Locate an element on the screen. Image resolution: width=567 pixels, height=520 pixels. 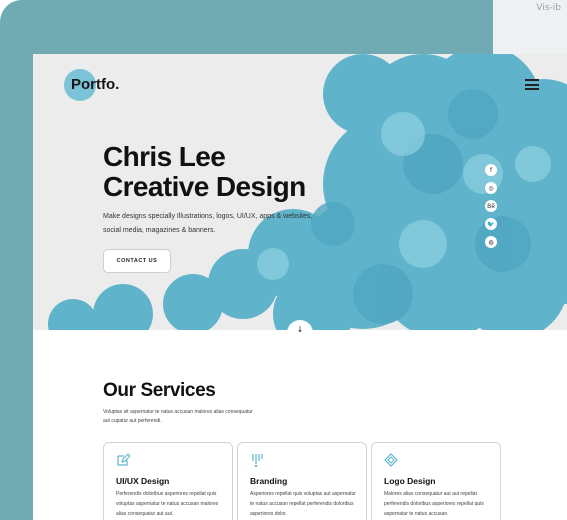
service-card-title: Branding is located at coordinates (269, 481).